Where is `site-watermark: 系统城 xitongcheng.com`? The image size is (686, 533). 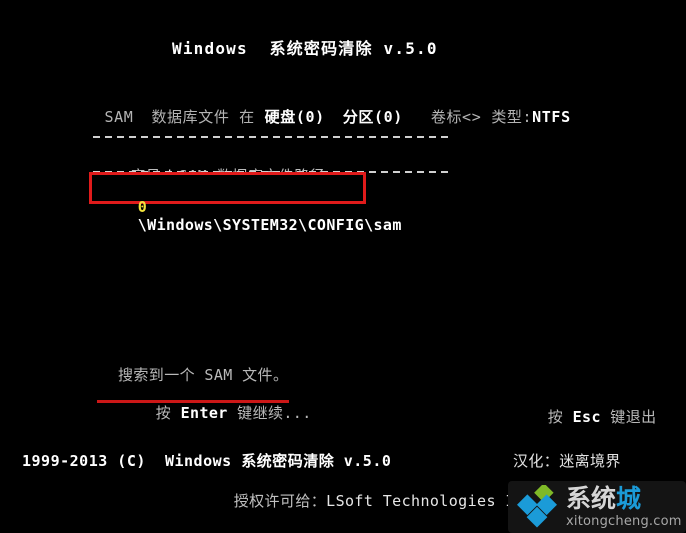 site-watermark: 系统城 xitongcheng.com is located at coordinates (597, 507).